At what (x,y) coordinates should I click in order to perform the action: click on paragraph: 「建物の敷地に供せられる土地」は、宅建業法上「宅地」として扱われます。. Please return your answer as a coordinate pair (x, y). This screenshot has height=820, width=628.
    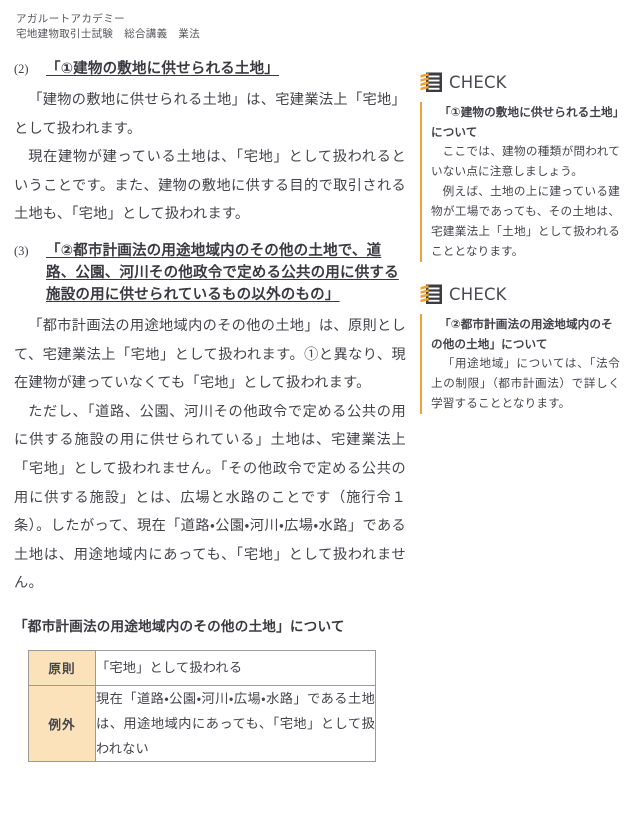
    Looking at the image, I should click on (210, 114).